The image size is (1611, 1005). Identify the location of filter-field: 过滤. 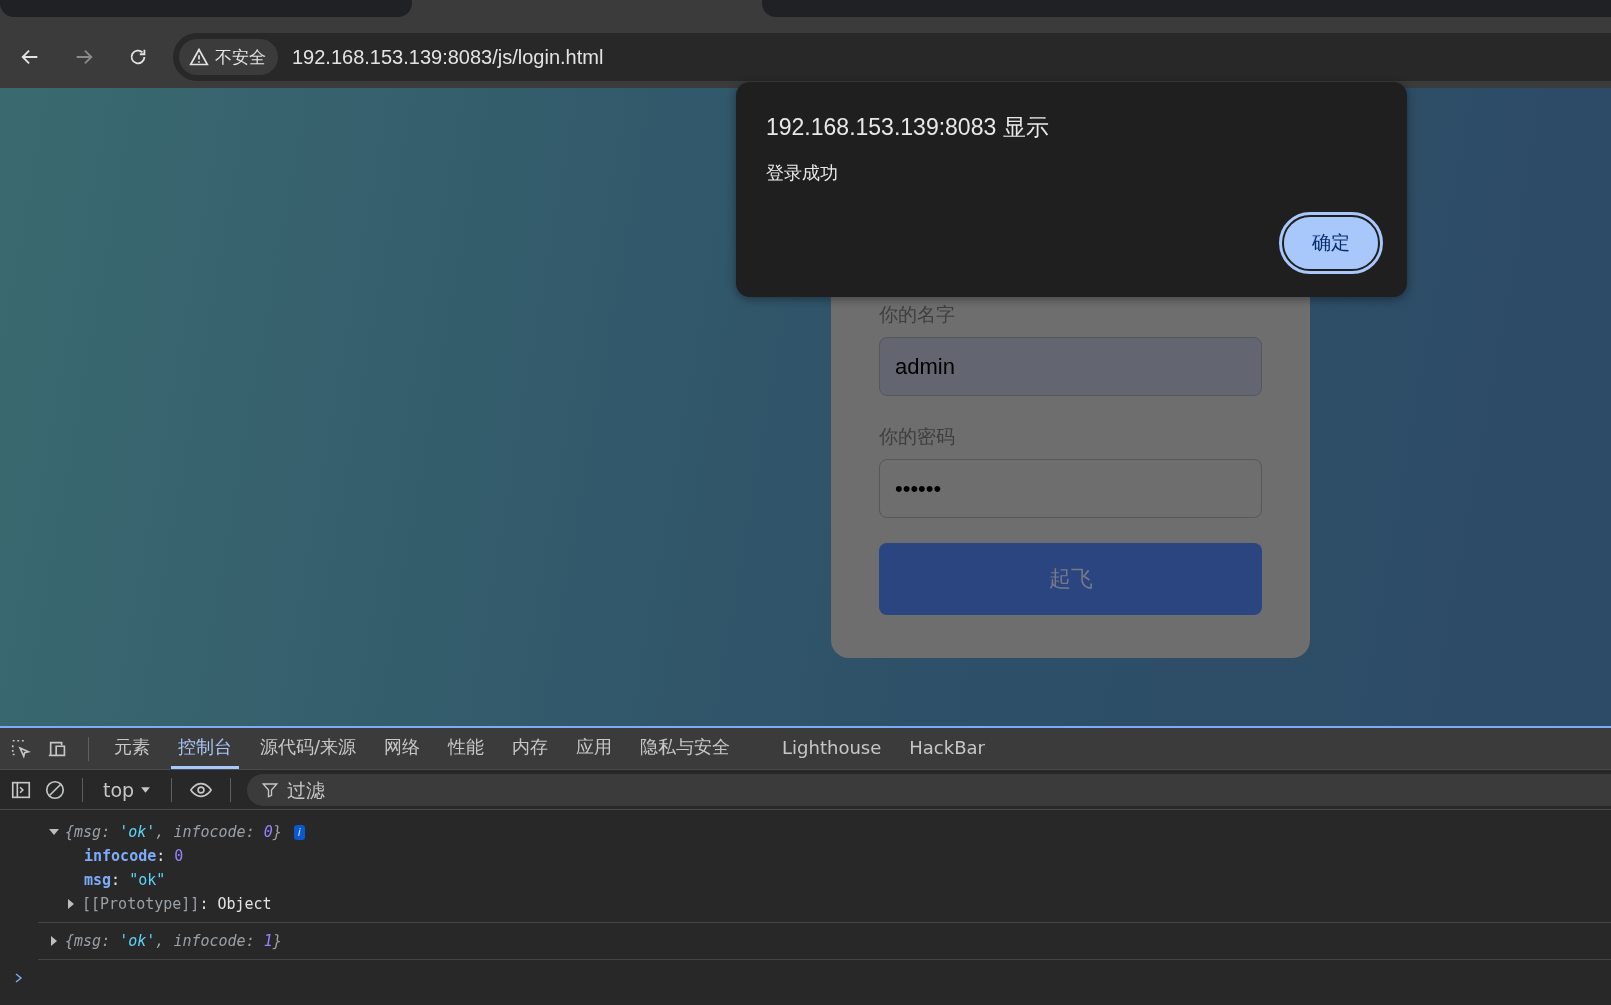
(929, 789).